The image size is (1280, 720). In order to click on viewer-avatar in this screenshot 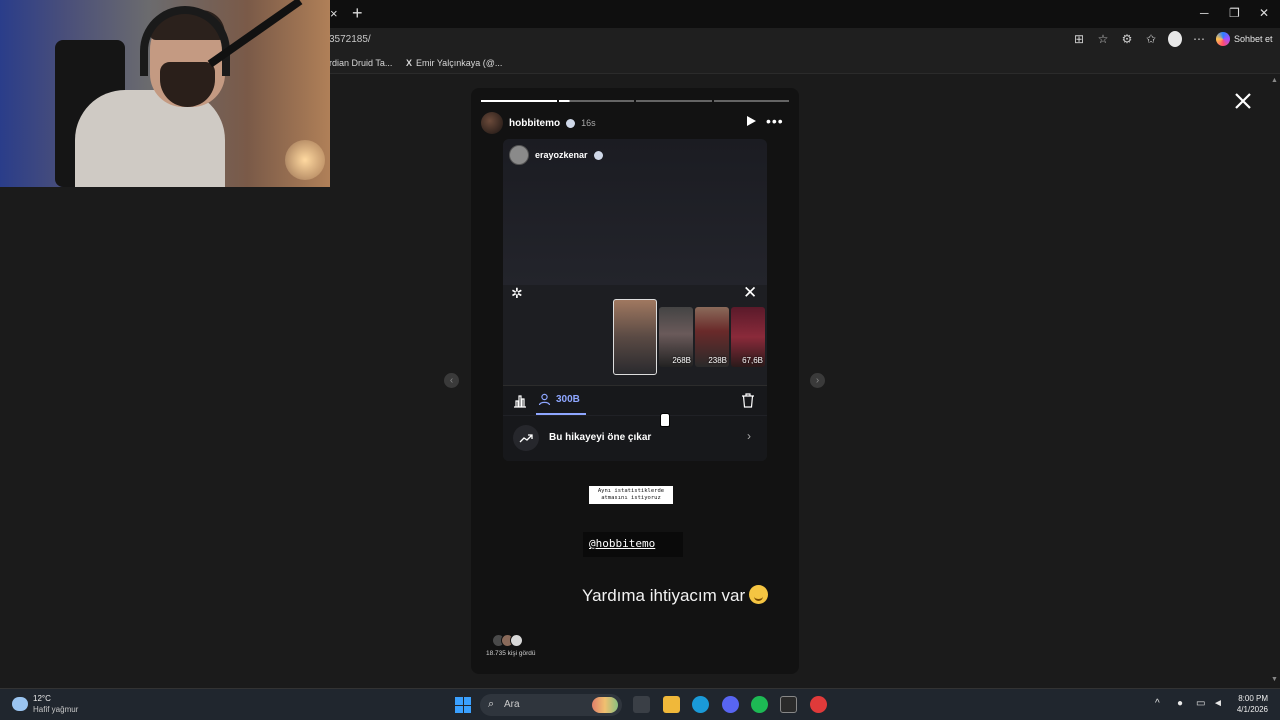, I will do `click(516, 640)`.